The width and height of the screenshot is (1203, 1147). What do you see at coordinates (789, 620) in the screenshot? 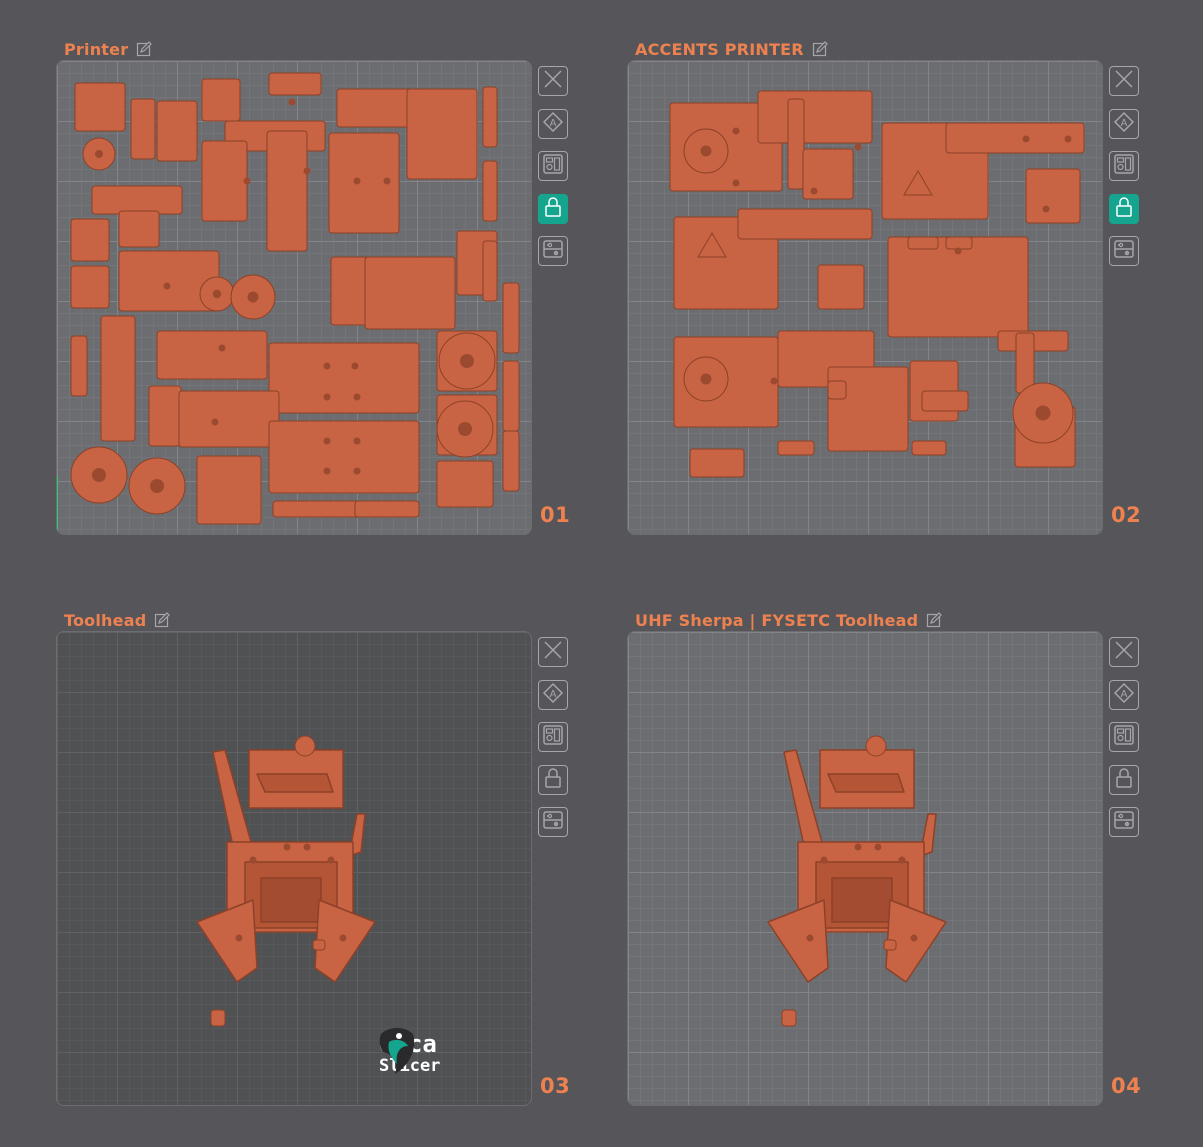
I see `plate-title: UHF Sherpa | FYSETC Toolhead` at bounding box center [789, 620].